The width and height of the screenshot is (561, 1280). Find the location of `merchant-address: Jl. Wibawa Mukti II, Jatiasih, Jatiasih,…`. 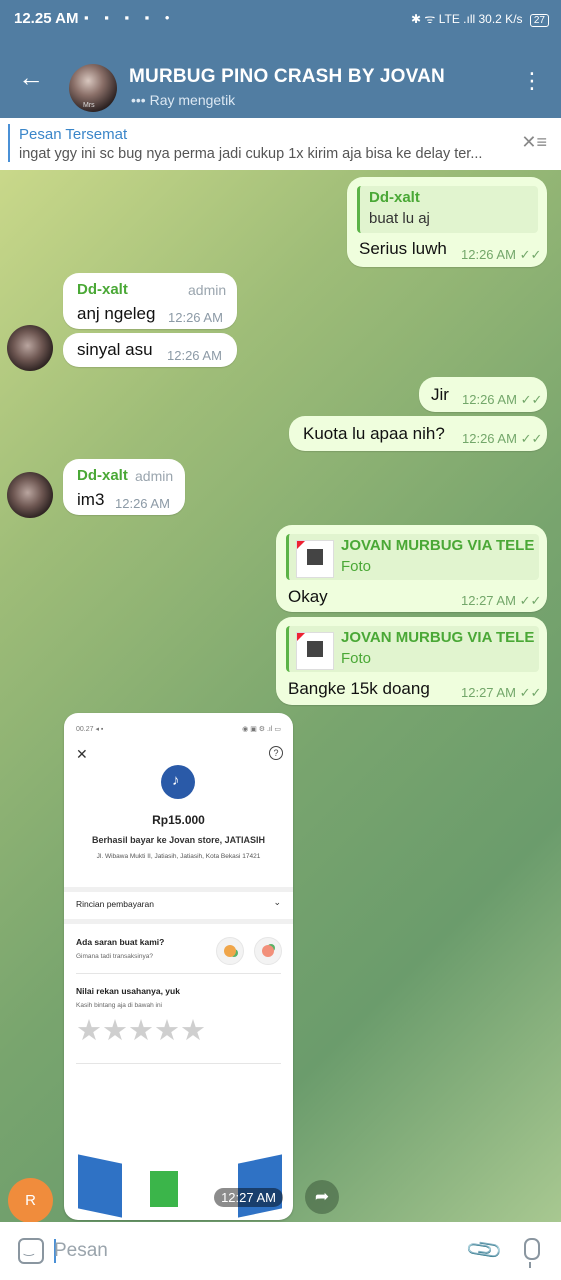

merchant-address: Jl. Wibawa Mukti II, Jatiasih, Jatiasih,… is located at coordinates (178, 856).